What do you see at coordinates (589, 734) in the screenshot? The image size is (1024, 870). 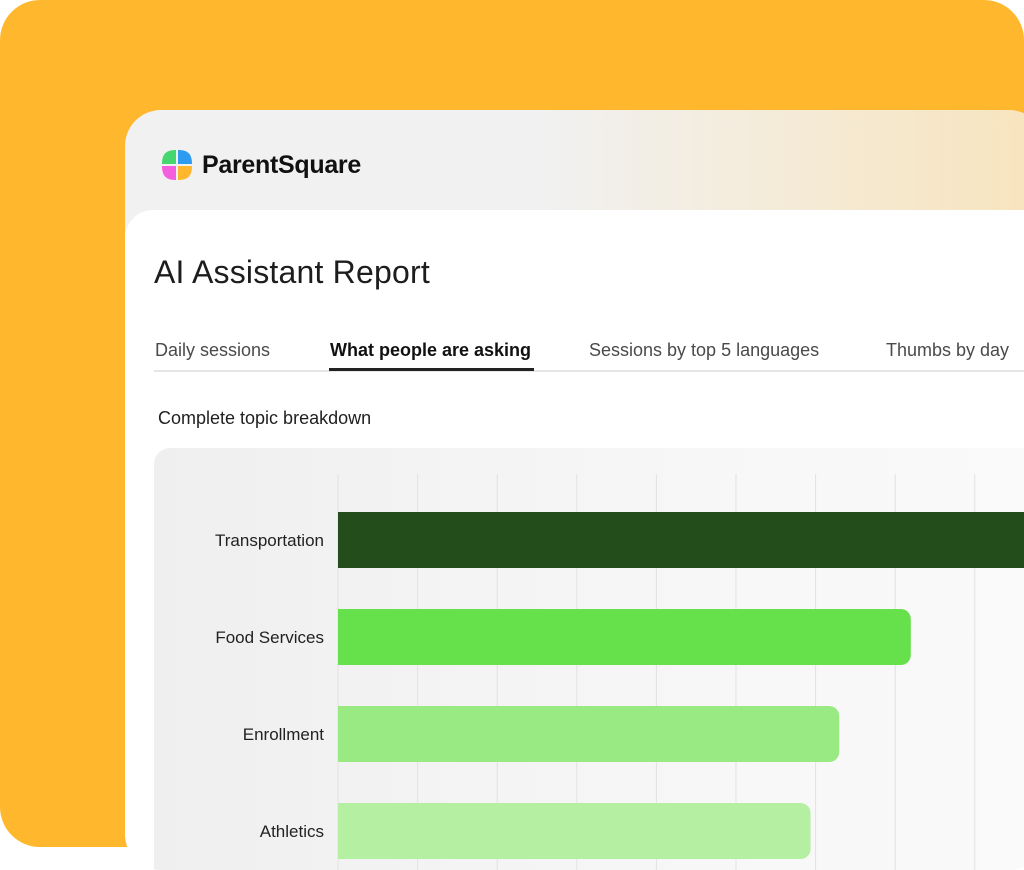 I see `bar-enrollment` at bounding box center [589, 734].